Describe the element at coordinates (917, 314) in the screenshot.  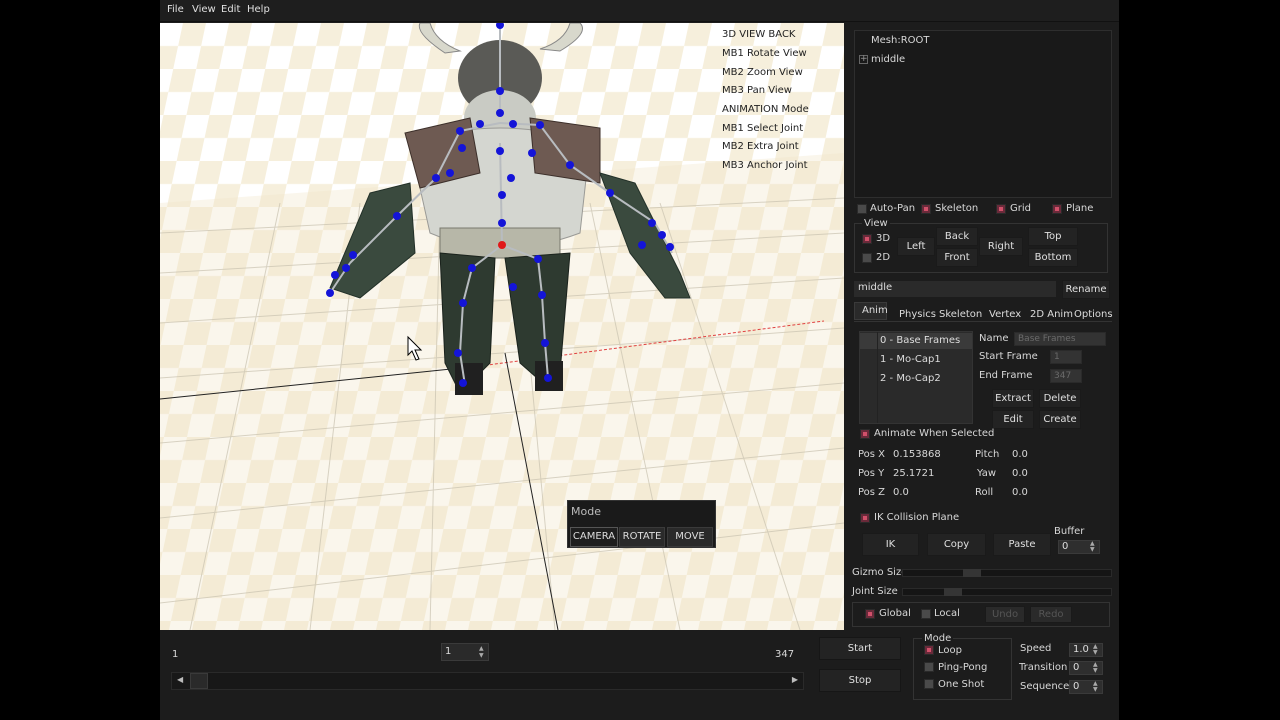
I see `tab-physics: Physics` at that location.